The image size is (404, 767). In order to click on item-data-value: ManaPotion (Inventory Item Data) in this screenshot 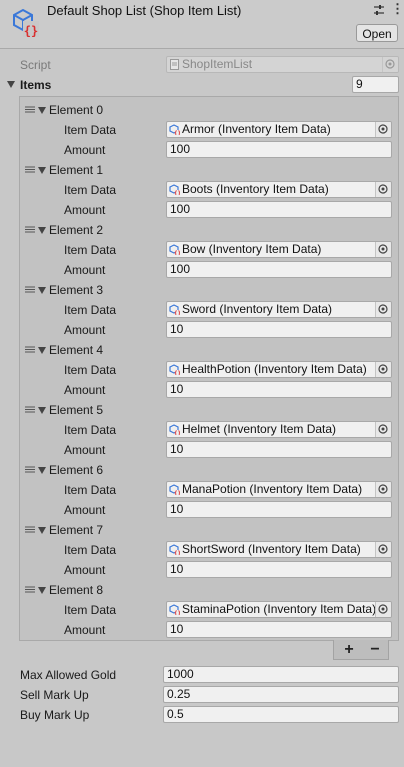, I will do `click(272, 489)`.